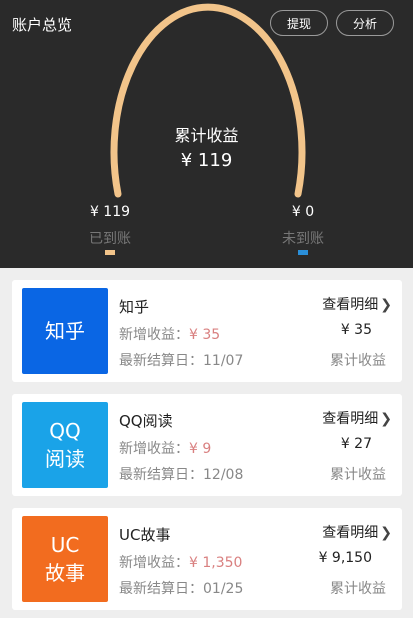  What do you see at coordinates (65, 573) in the screenshot?
I see `logo-line: 故事` at bounding box center [65, 573].